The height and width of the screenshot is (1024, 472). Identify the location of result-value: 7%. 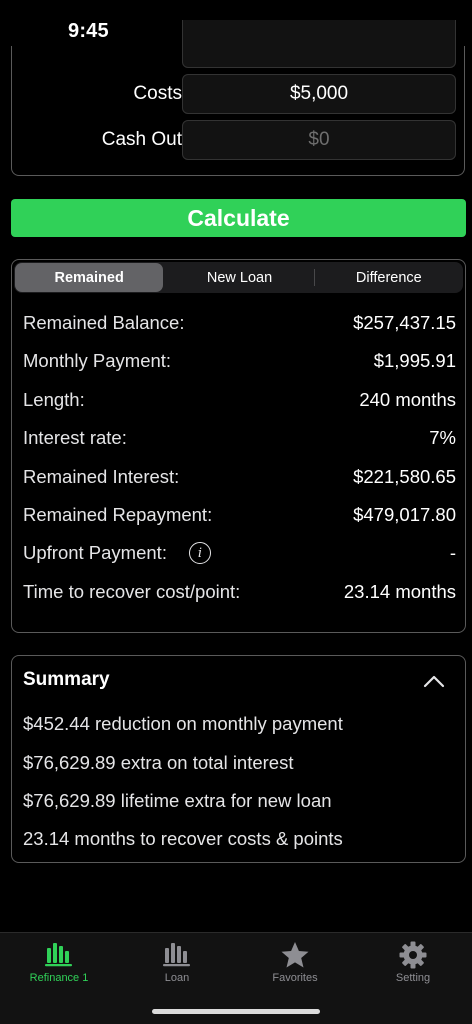
(442, 437).